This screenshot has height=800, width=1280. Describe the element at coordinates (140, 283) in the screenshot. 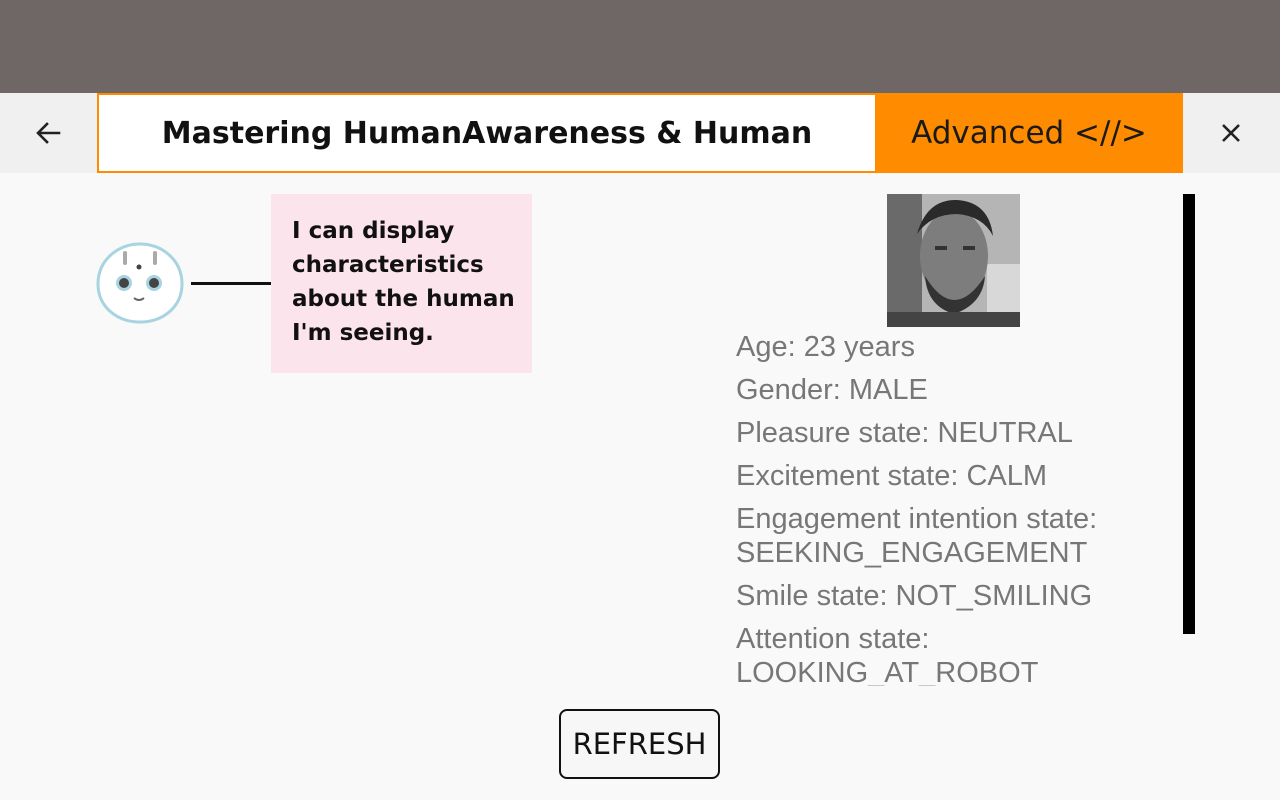

I see `robot-head-icon` at that location.